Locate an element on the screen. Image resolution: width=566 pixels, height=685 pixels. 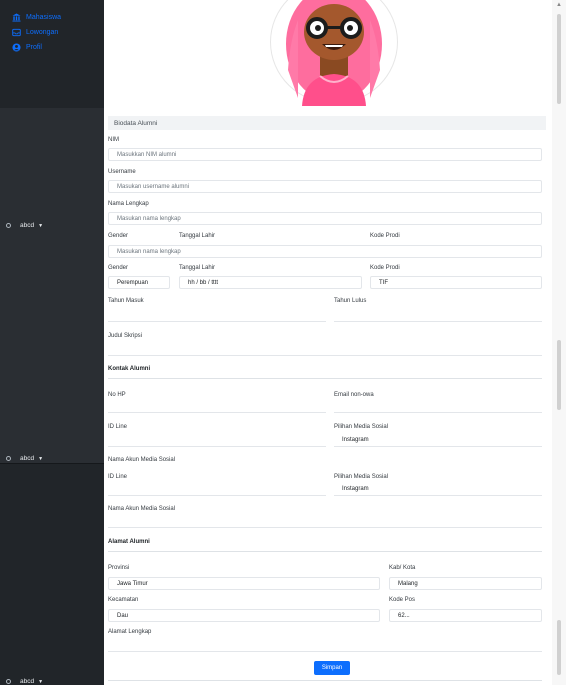
nim-label: NIM is located at coordinates (113, 140).